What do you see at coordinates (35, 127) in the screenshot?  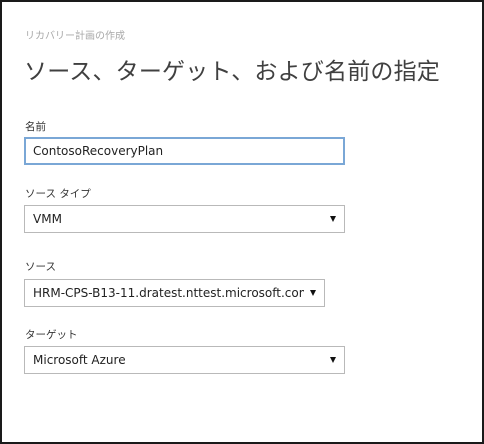 I see `name-label: 名前` at bounding box center [35, 127].